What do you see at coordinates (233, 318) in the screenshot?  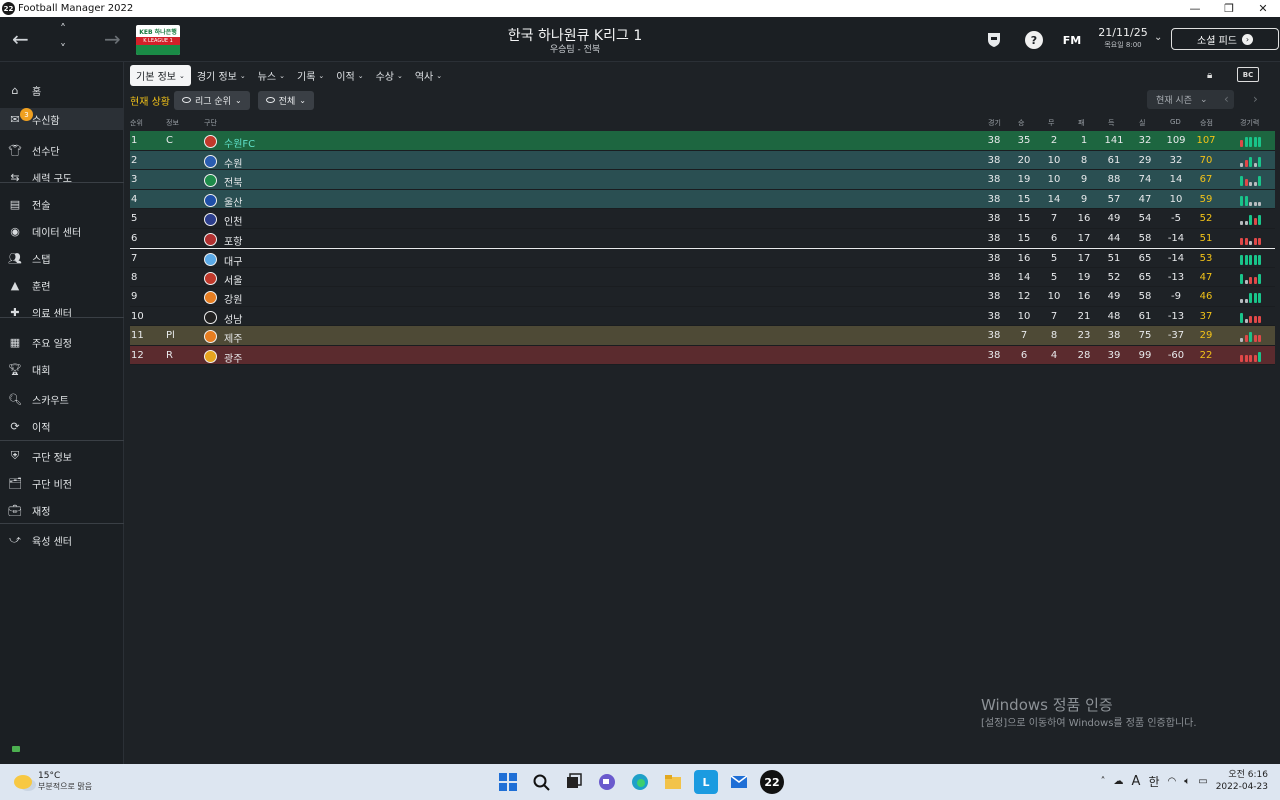 I see `cell-club: 성남` at bounding box center [233, 318].